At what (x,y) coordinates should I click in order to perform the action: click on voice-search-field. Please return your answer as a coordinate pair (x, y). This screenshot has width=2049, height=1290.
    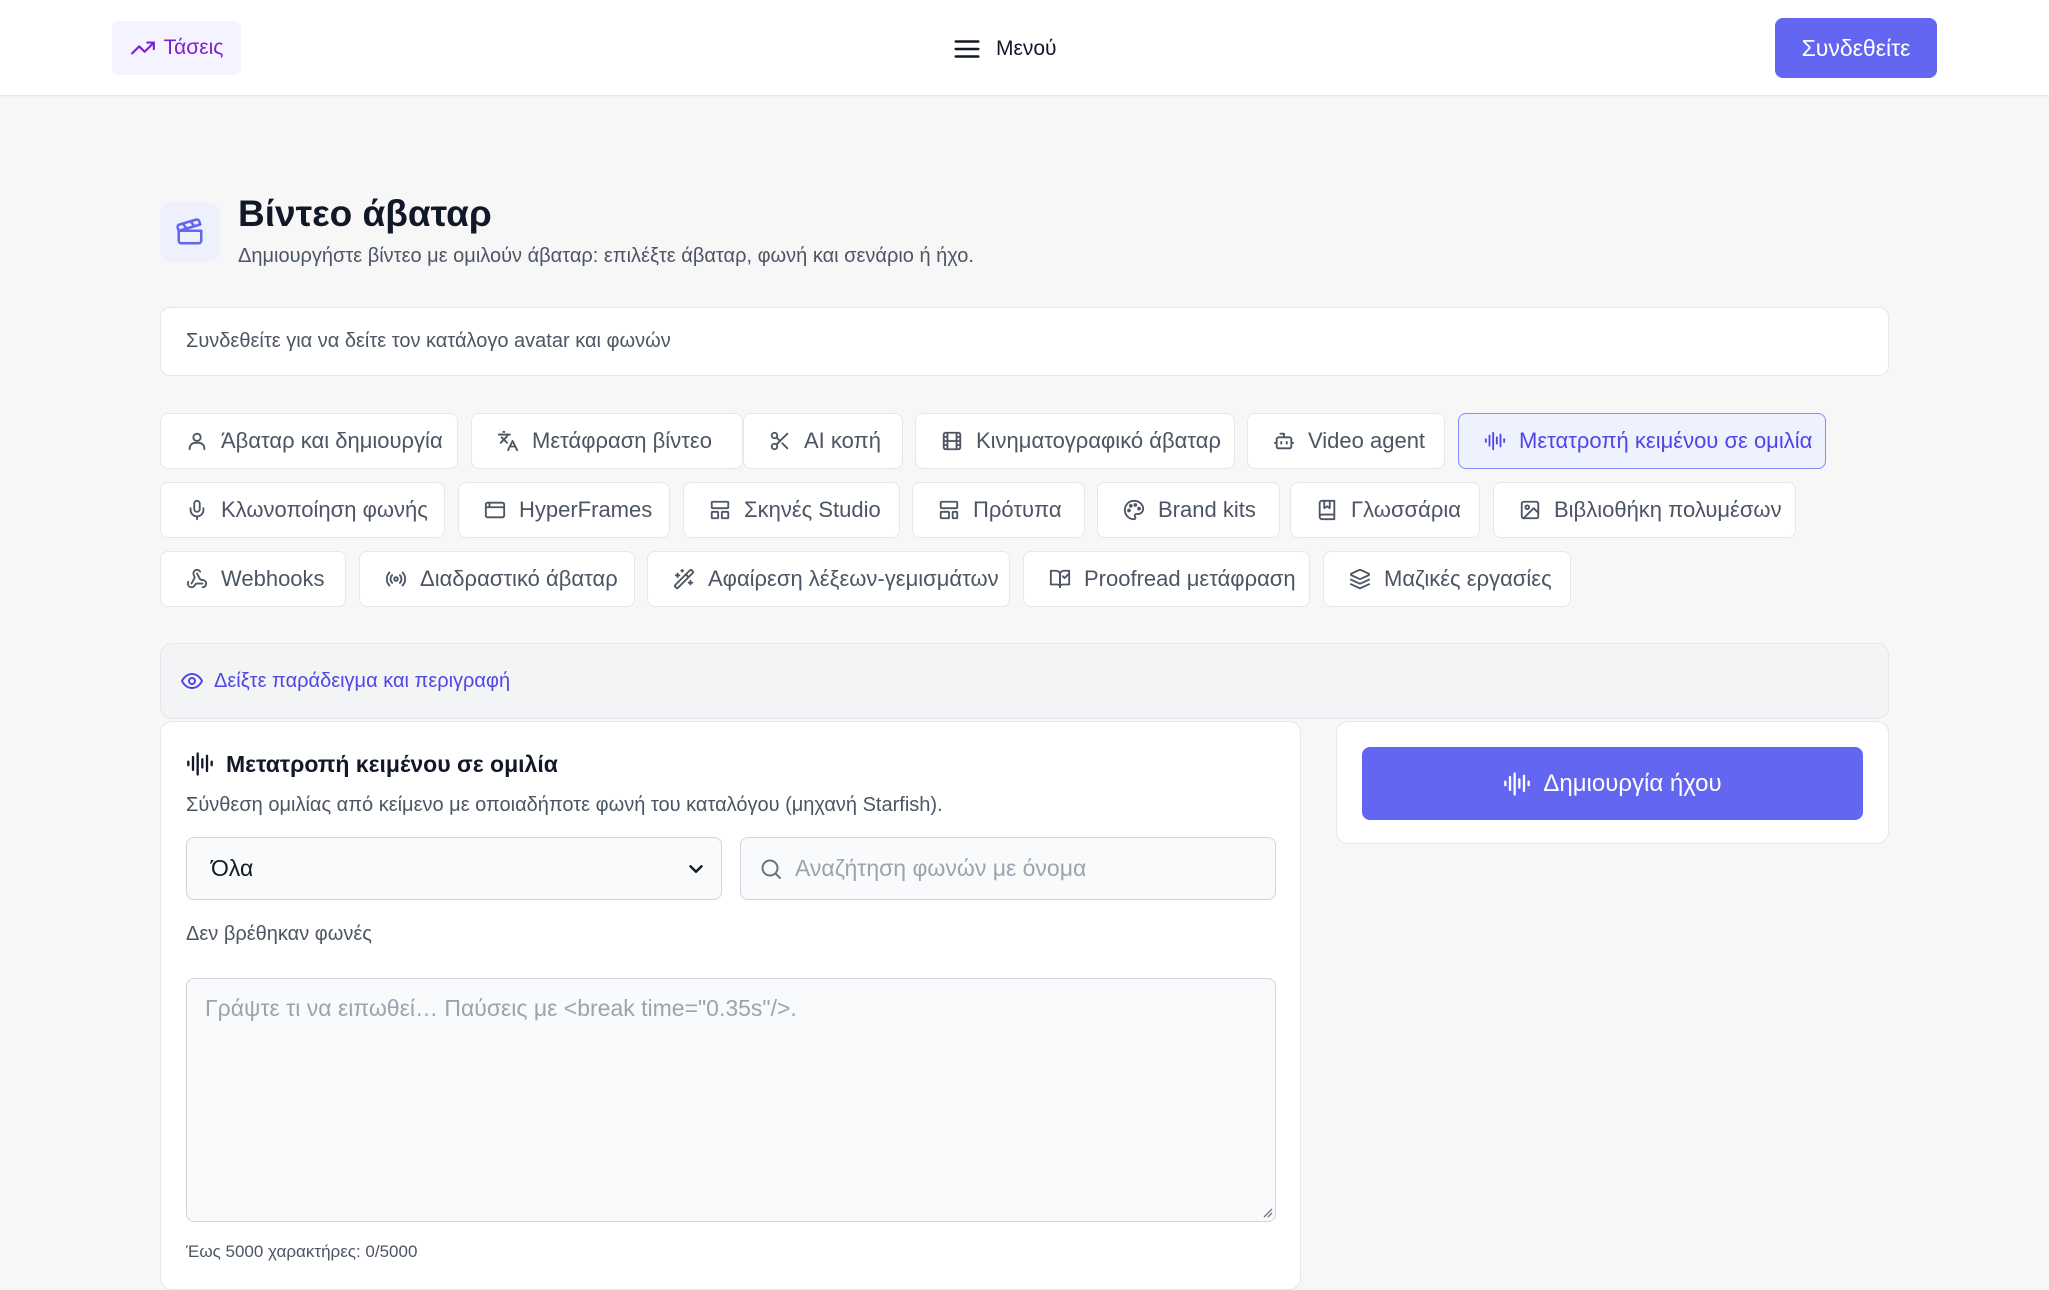
    Looking at the image, I should click on (1008, 868).